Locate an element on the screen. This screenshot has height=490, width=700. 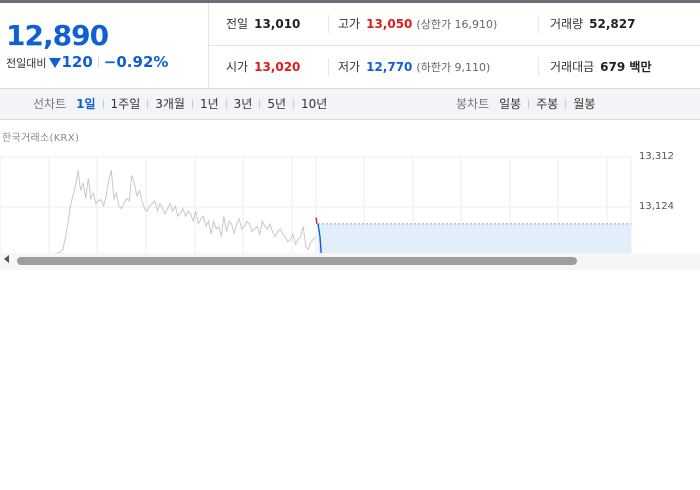
price-box: 12,890 전일대비 120 −0.92% is located at coordinates (104, 45).